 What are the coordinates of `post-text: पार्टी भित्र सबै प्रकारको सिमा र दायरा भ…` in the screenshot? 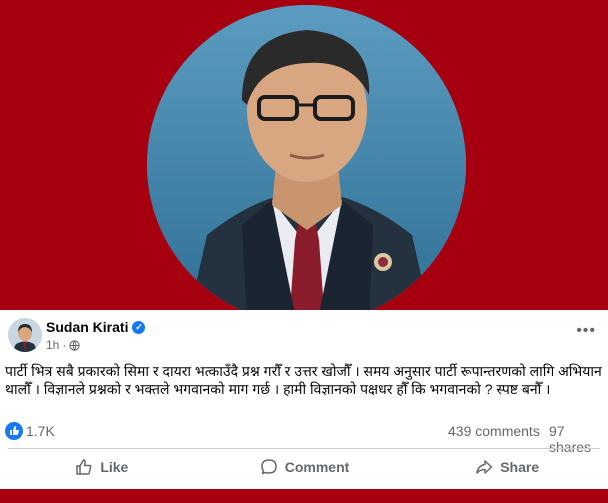 It's located at (303, 380).